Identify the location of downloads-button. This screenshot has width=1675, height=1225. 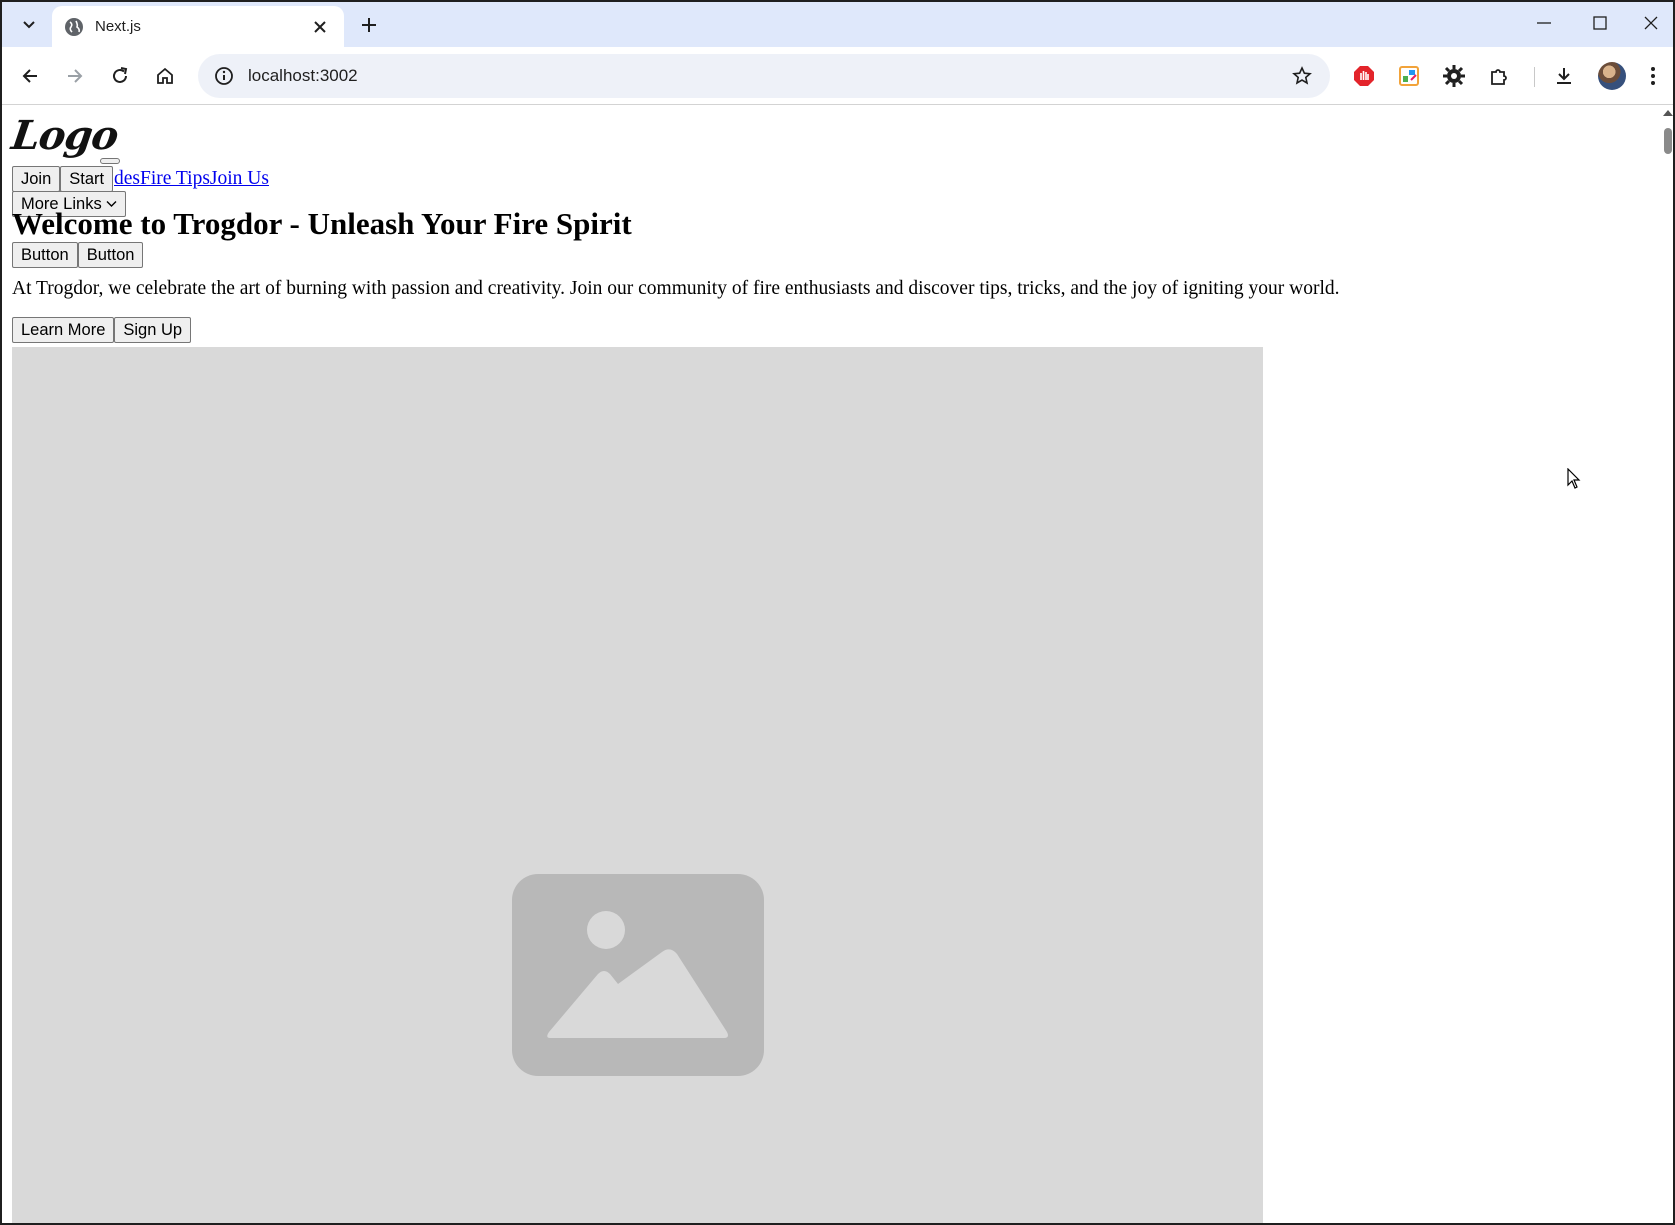
(1564, 76).